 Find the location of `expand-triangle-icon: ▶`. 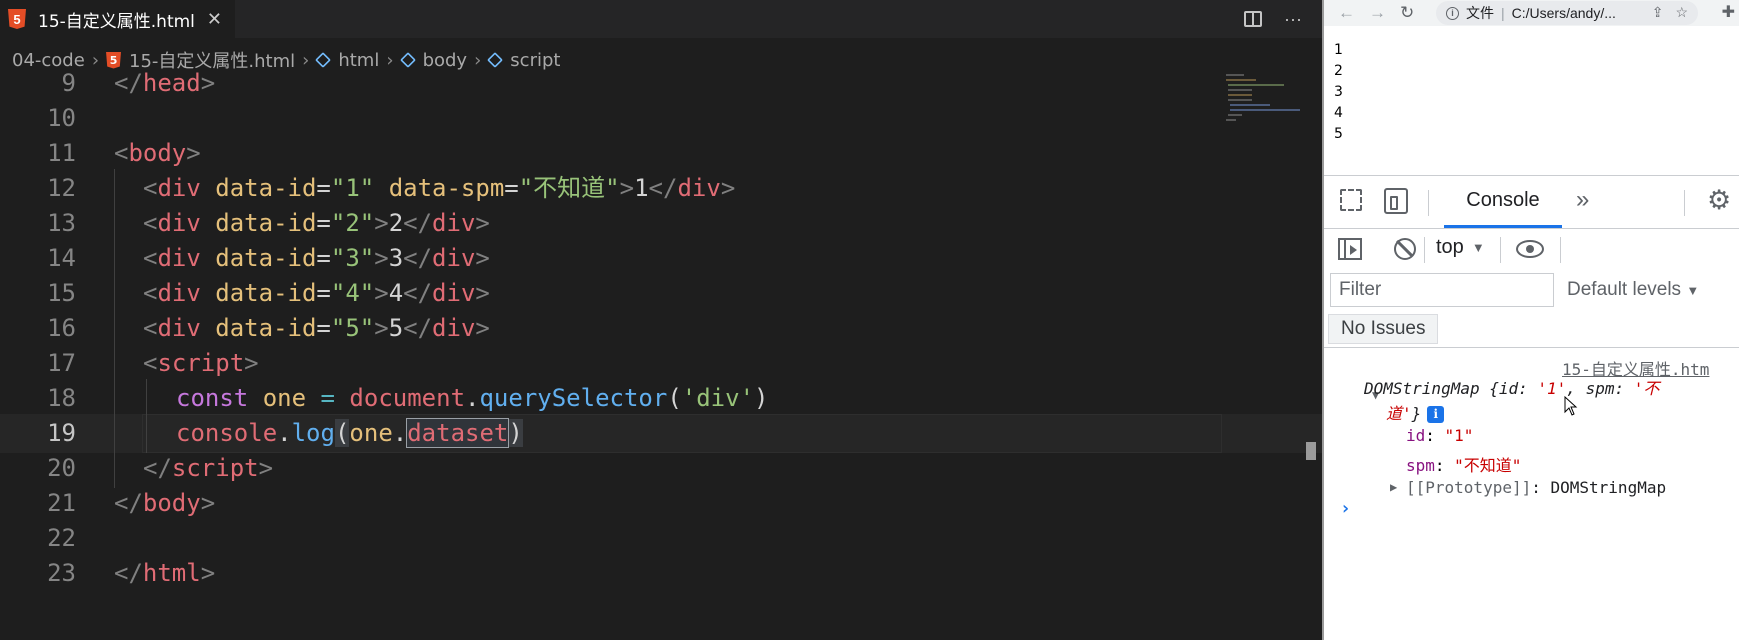

expand-triangle-icon: ▶ is located at coordinates (1393, 487).